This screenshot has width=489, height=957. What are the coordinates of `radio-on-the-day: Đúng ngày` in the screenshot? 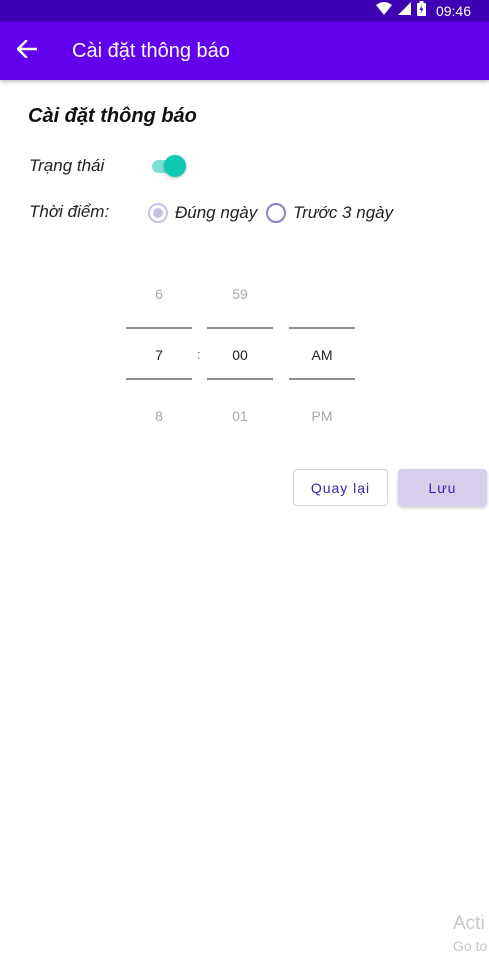 It's located at (202, 213).